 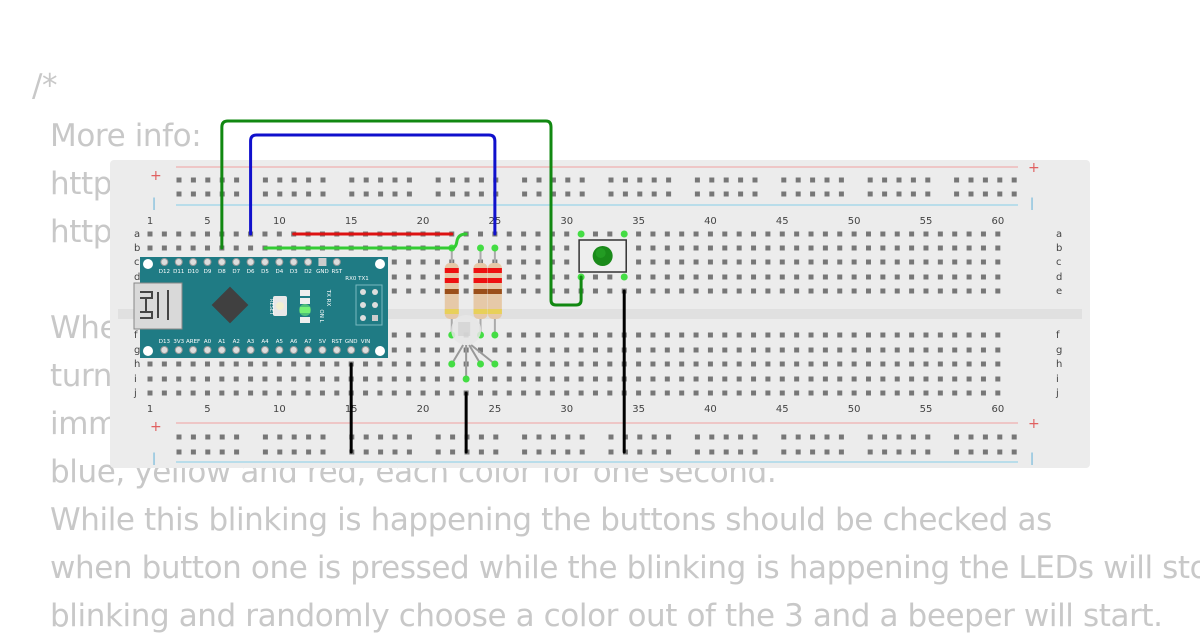 What do you see at coordinates (250, 350) in the screenshot?
I see `nano-pin-a3` at bounding box center [250, 350].